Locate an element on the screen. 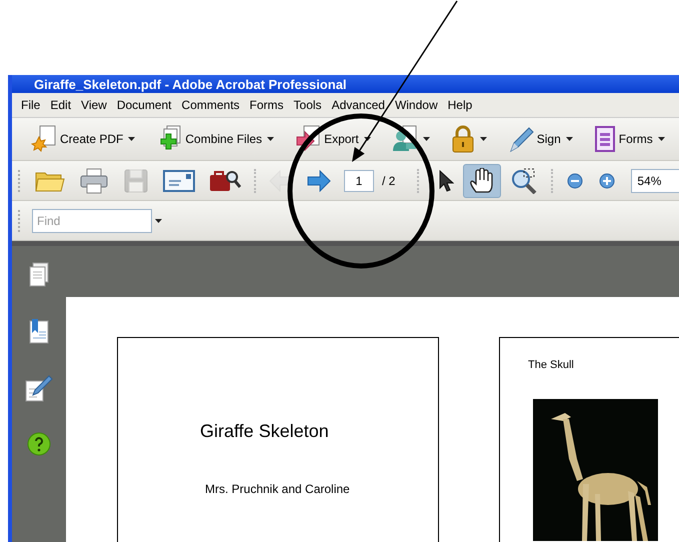 The width and height of the screenshot is (679, 542). page-number-field: 1 is located at coordinates (359, 181).